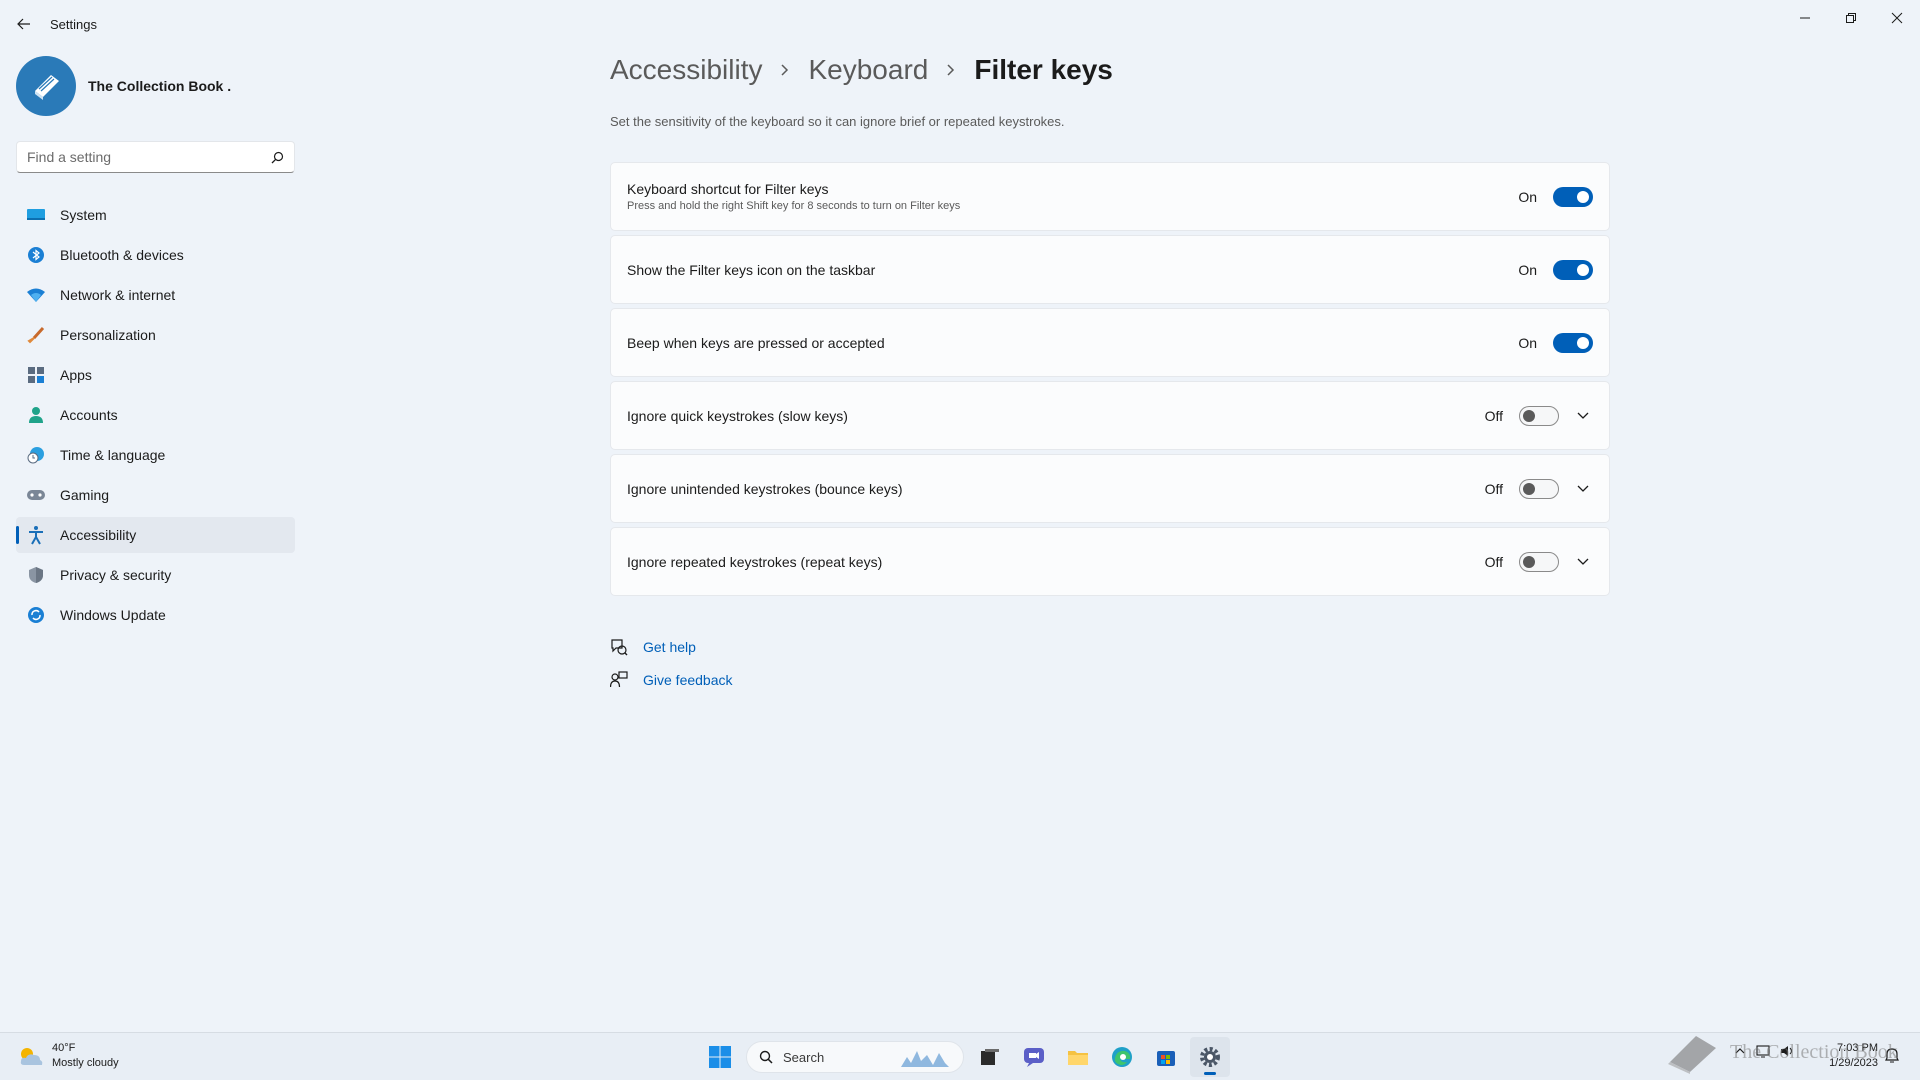  I want to click on give-feedback-label: Give feedback, so click(688, 680).